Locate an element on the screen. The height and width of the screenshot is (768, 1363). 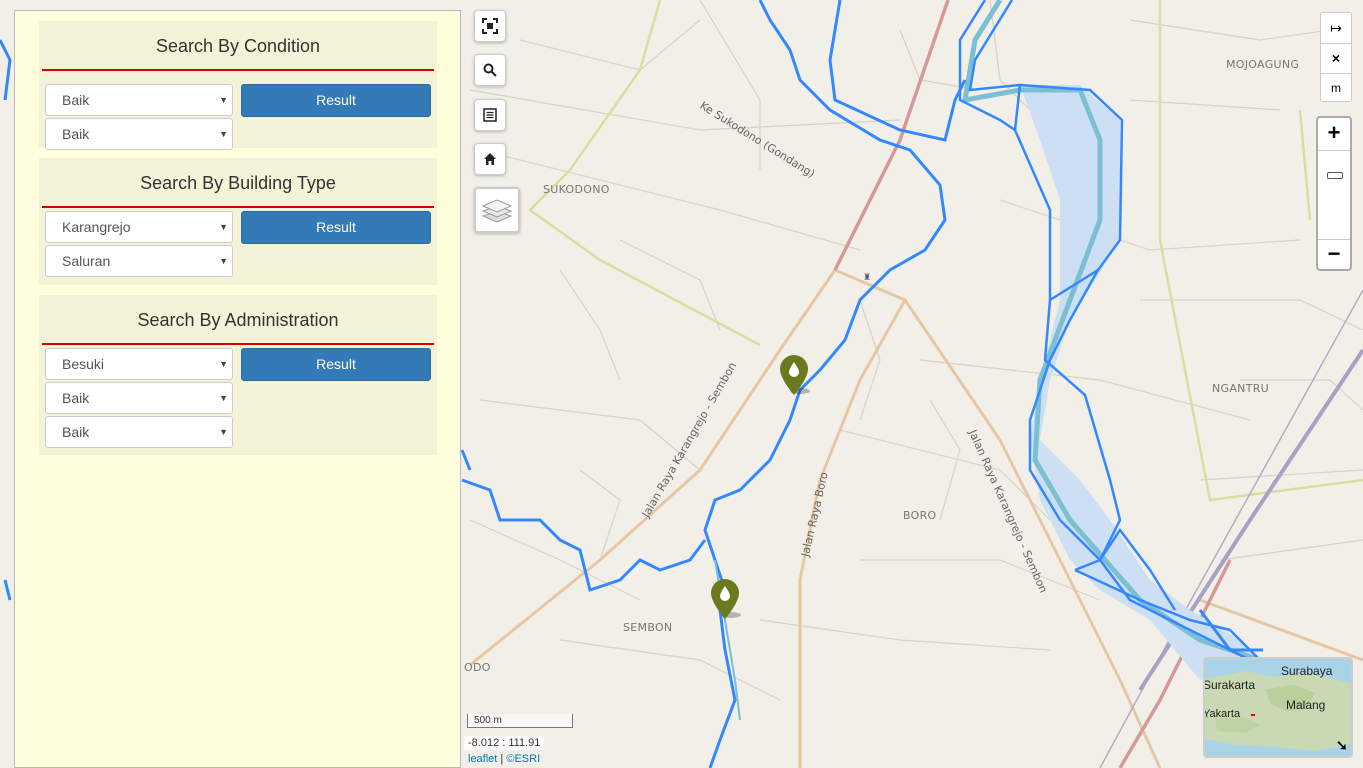
scale-bar: 500 m is located at coordinates (520, 721).